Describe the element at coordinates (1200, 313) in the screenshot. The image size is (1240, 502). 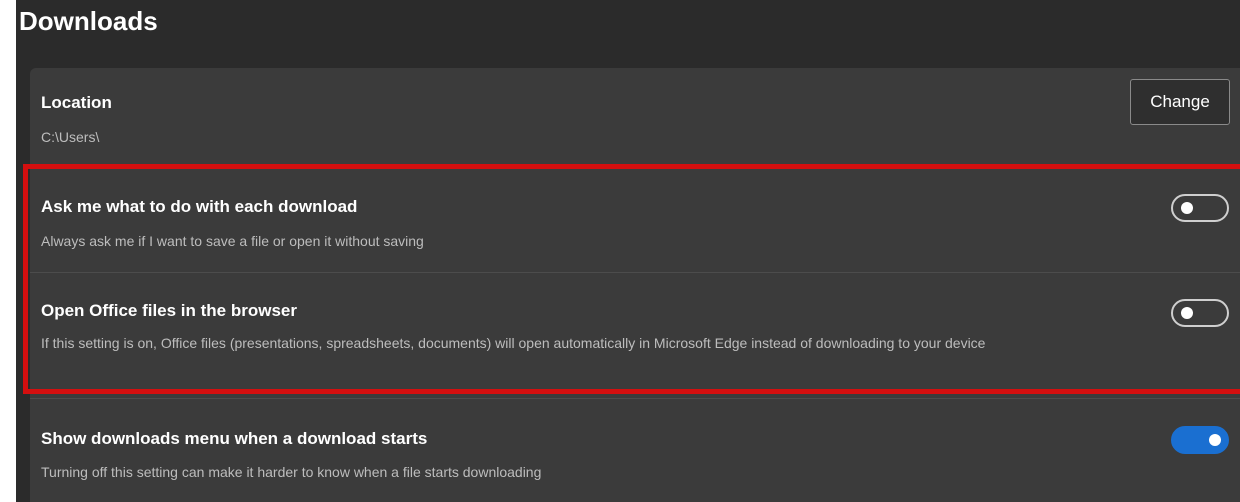
I see `office-files-toggle` at that location.